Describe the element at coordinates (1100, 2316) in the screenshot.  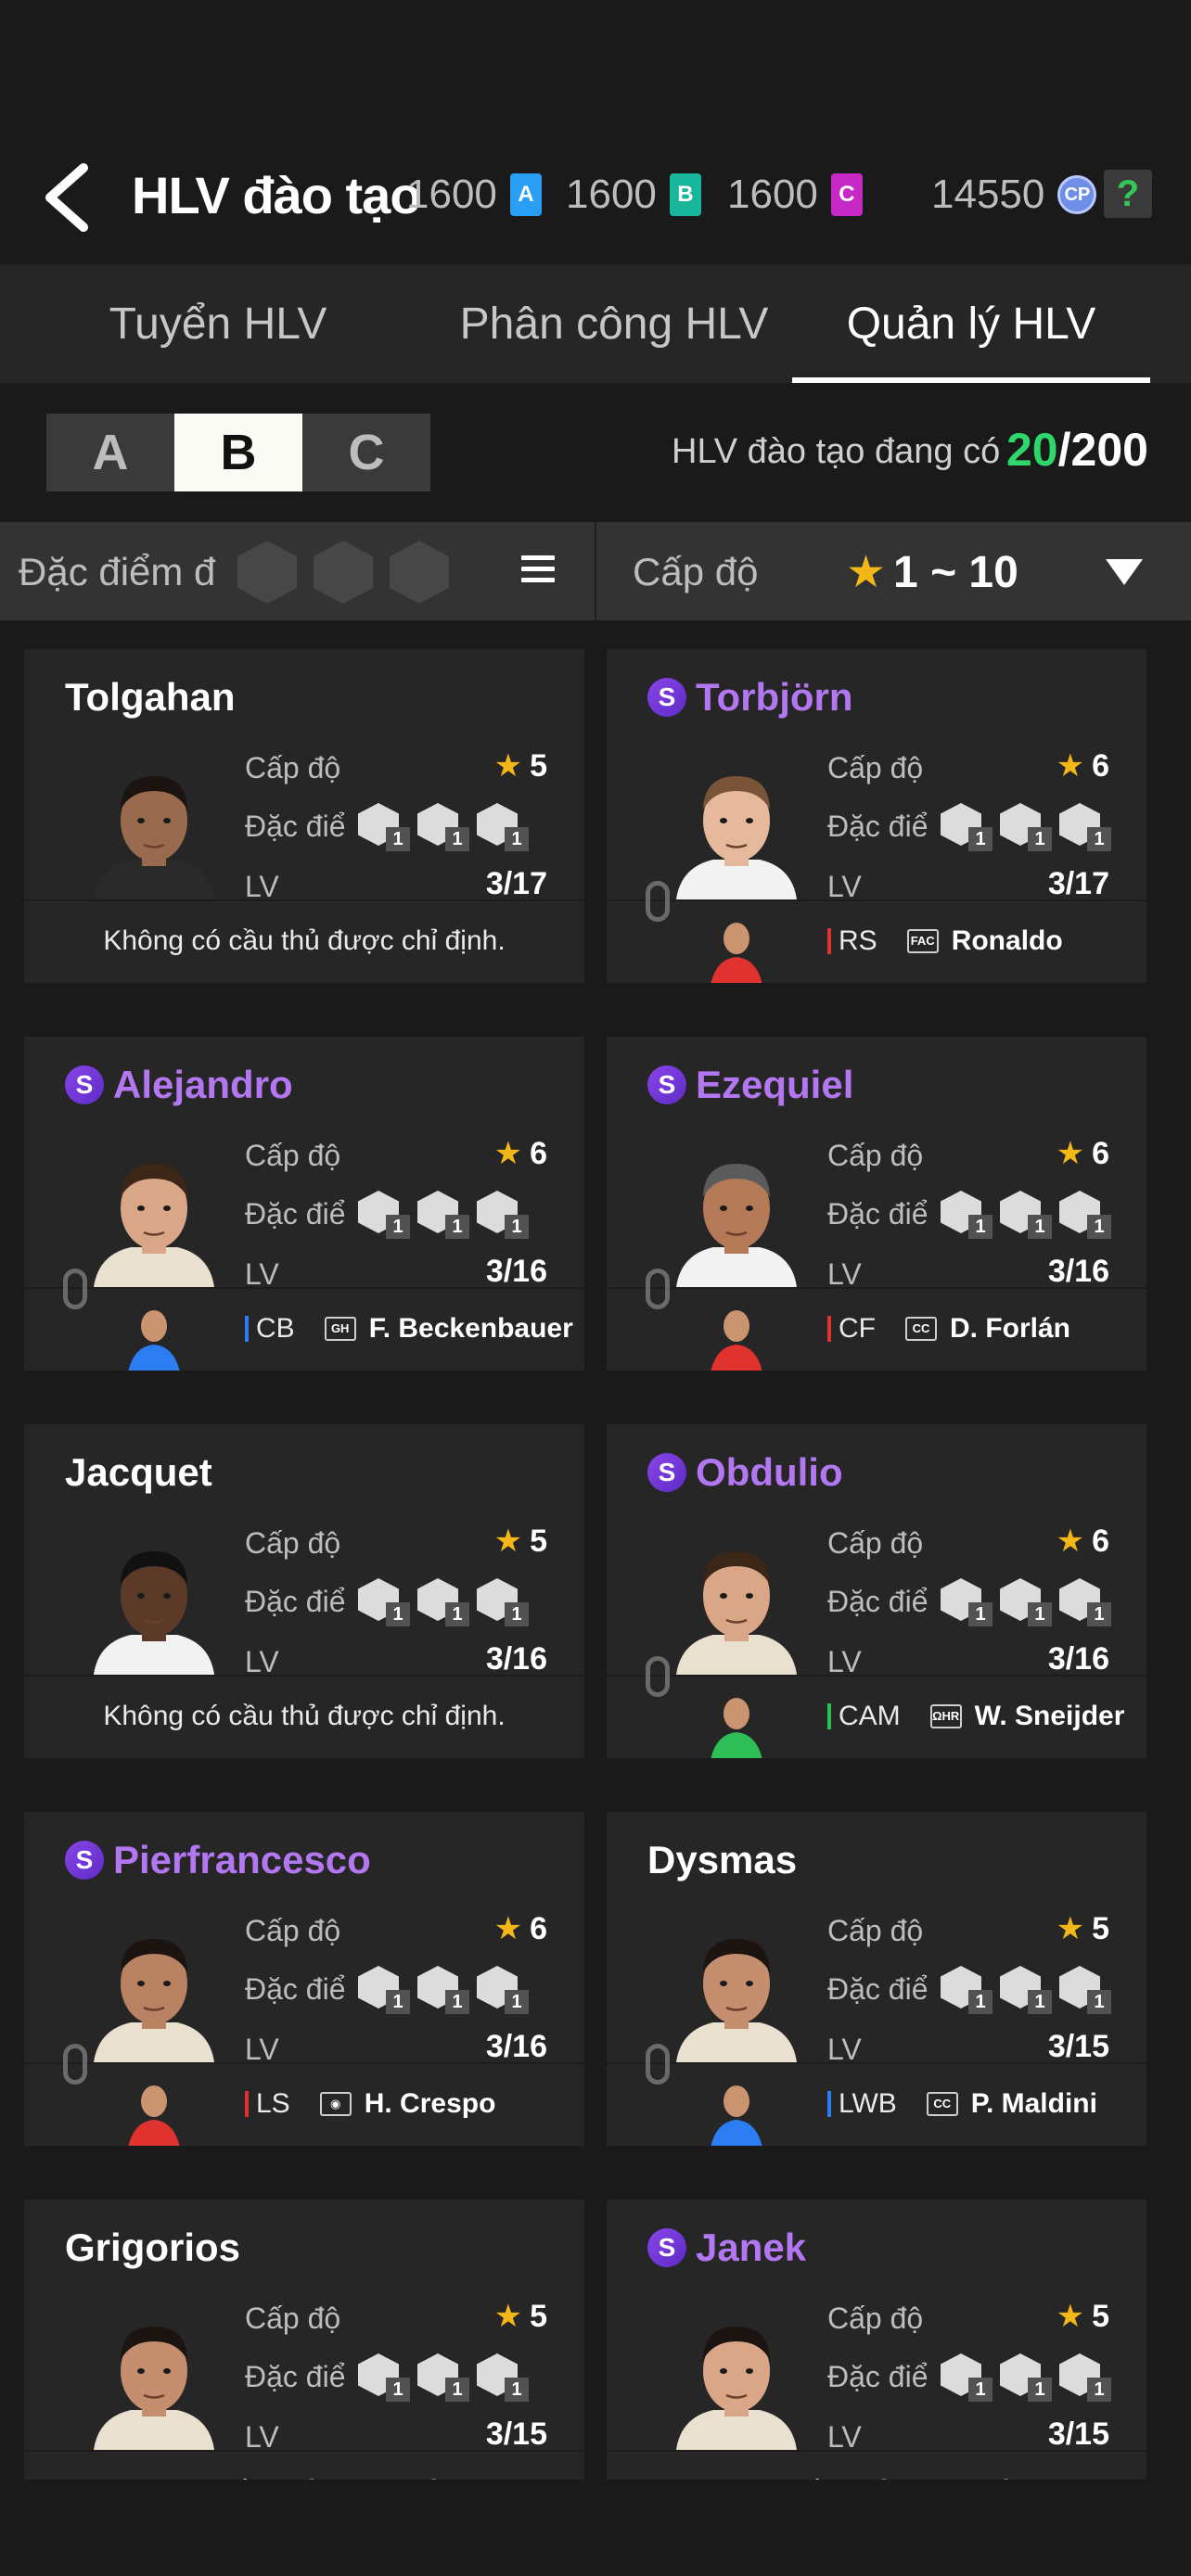
I see `coach-stars: 5` at that location.